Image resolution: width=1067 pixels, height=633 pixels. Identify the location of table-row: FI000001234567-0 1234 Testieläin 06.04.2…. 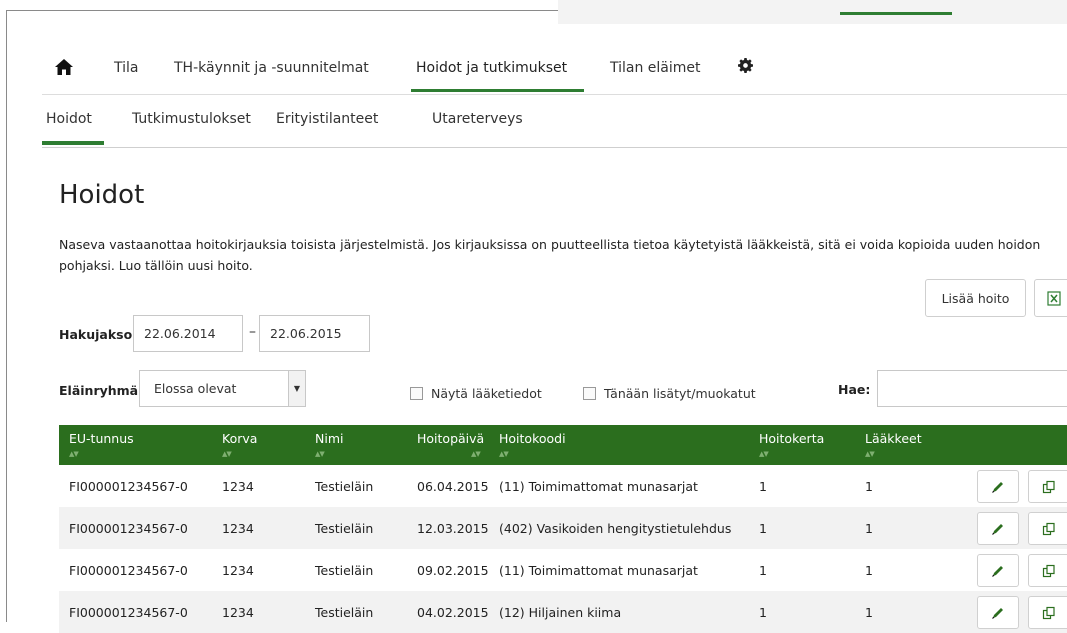
(563, 486).